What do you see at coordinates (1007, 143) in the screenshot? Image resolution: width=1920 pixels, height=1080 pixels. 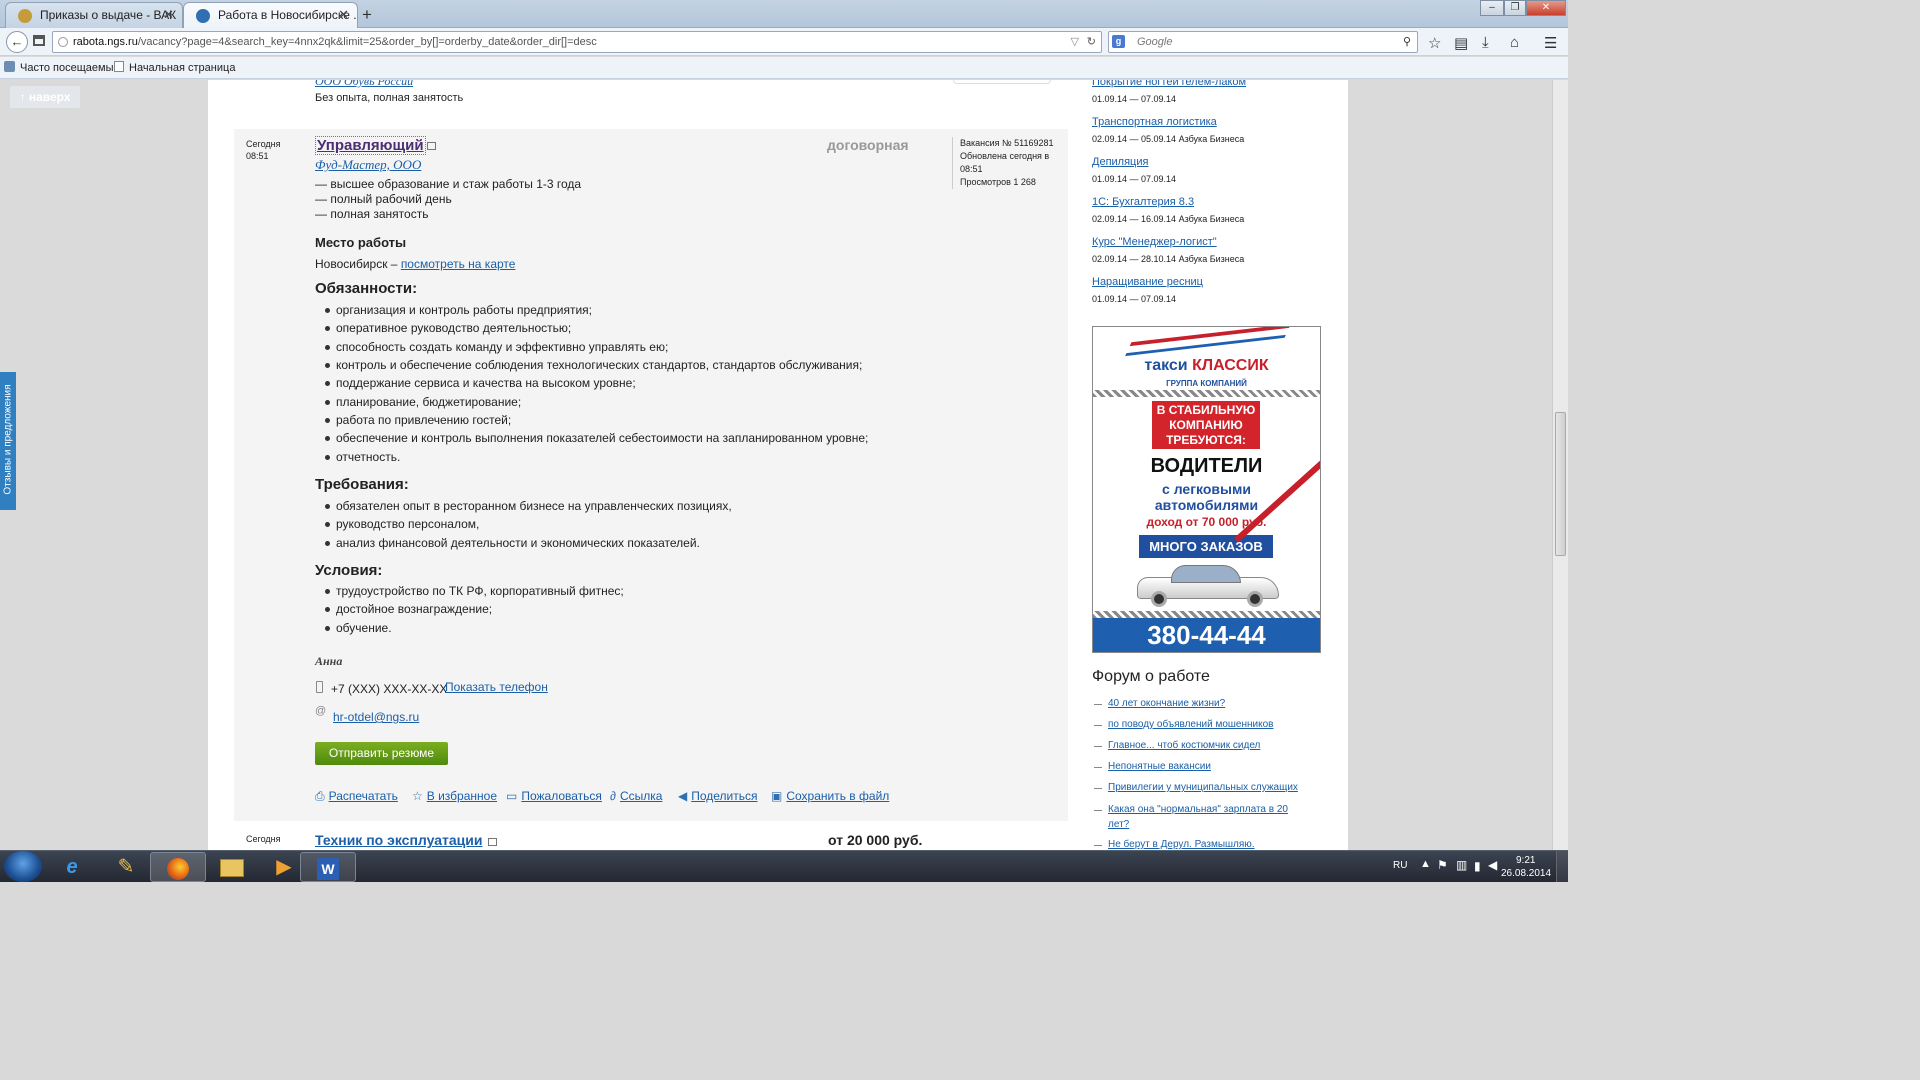 I see `vacancy-number: Вакансия № 51169281` at bounding box center [1007, 143].